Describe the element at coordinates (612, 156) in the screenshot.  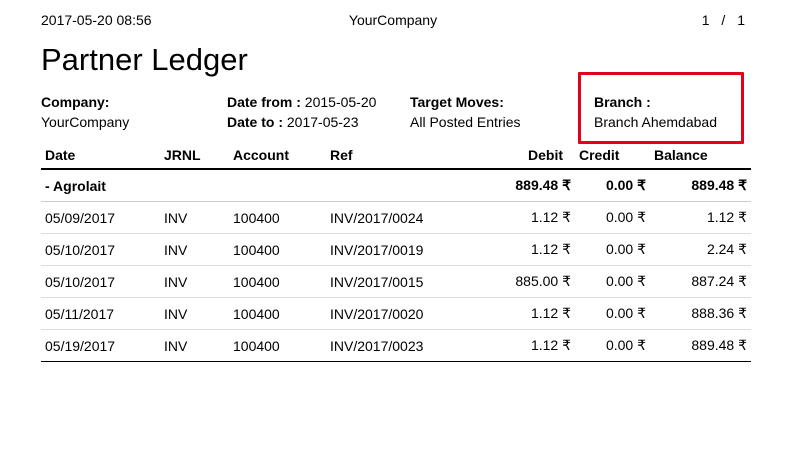
I see `column-header-credit: Credit` at that location.